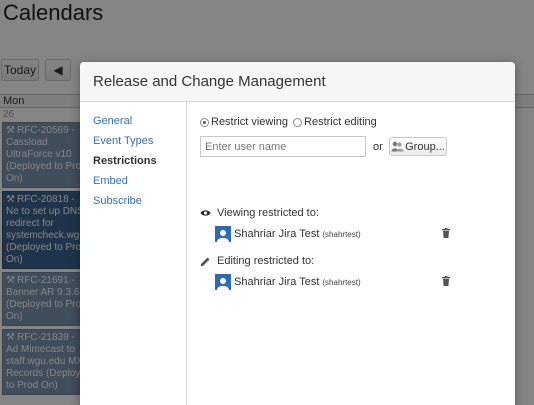 Image resolution: width=534 pixels, height=405 pixels. Describe the element at coordinates (133, 181) in the screenshot. I see `nav-item-embed: Embed` at that location.